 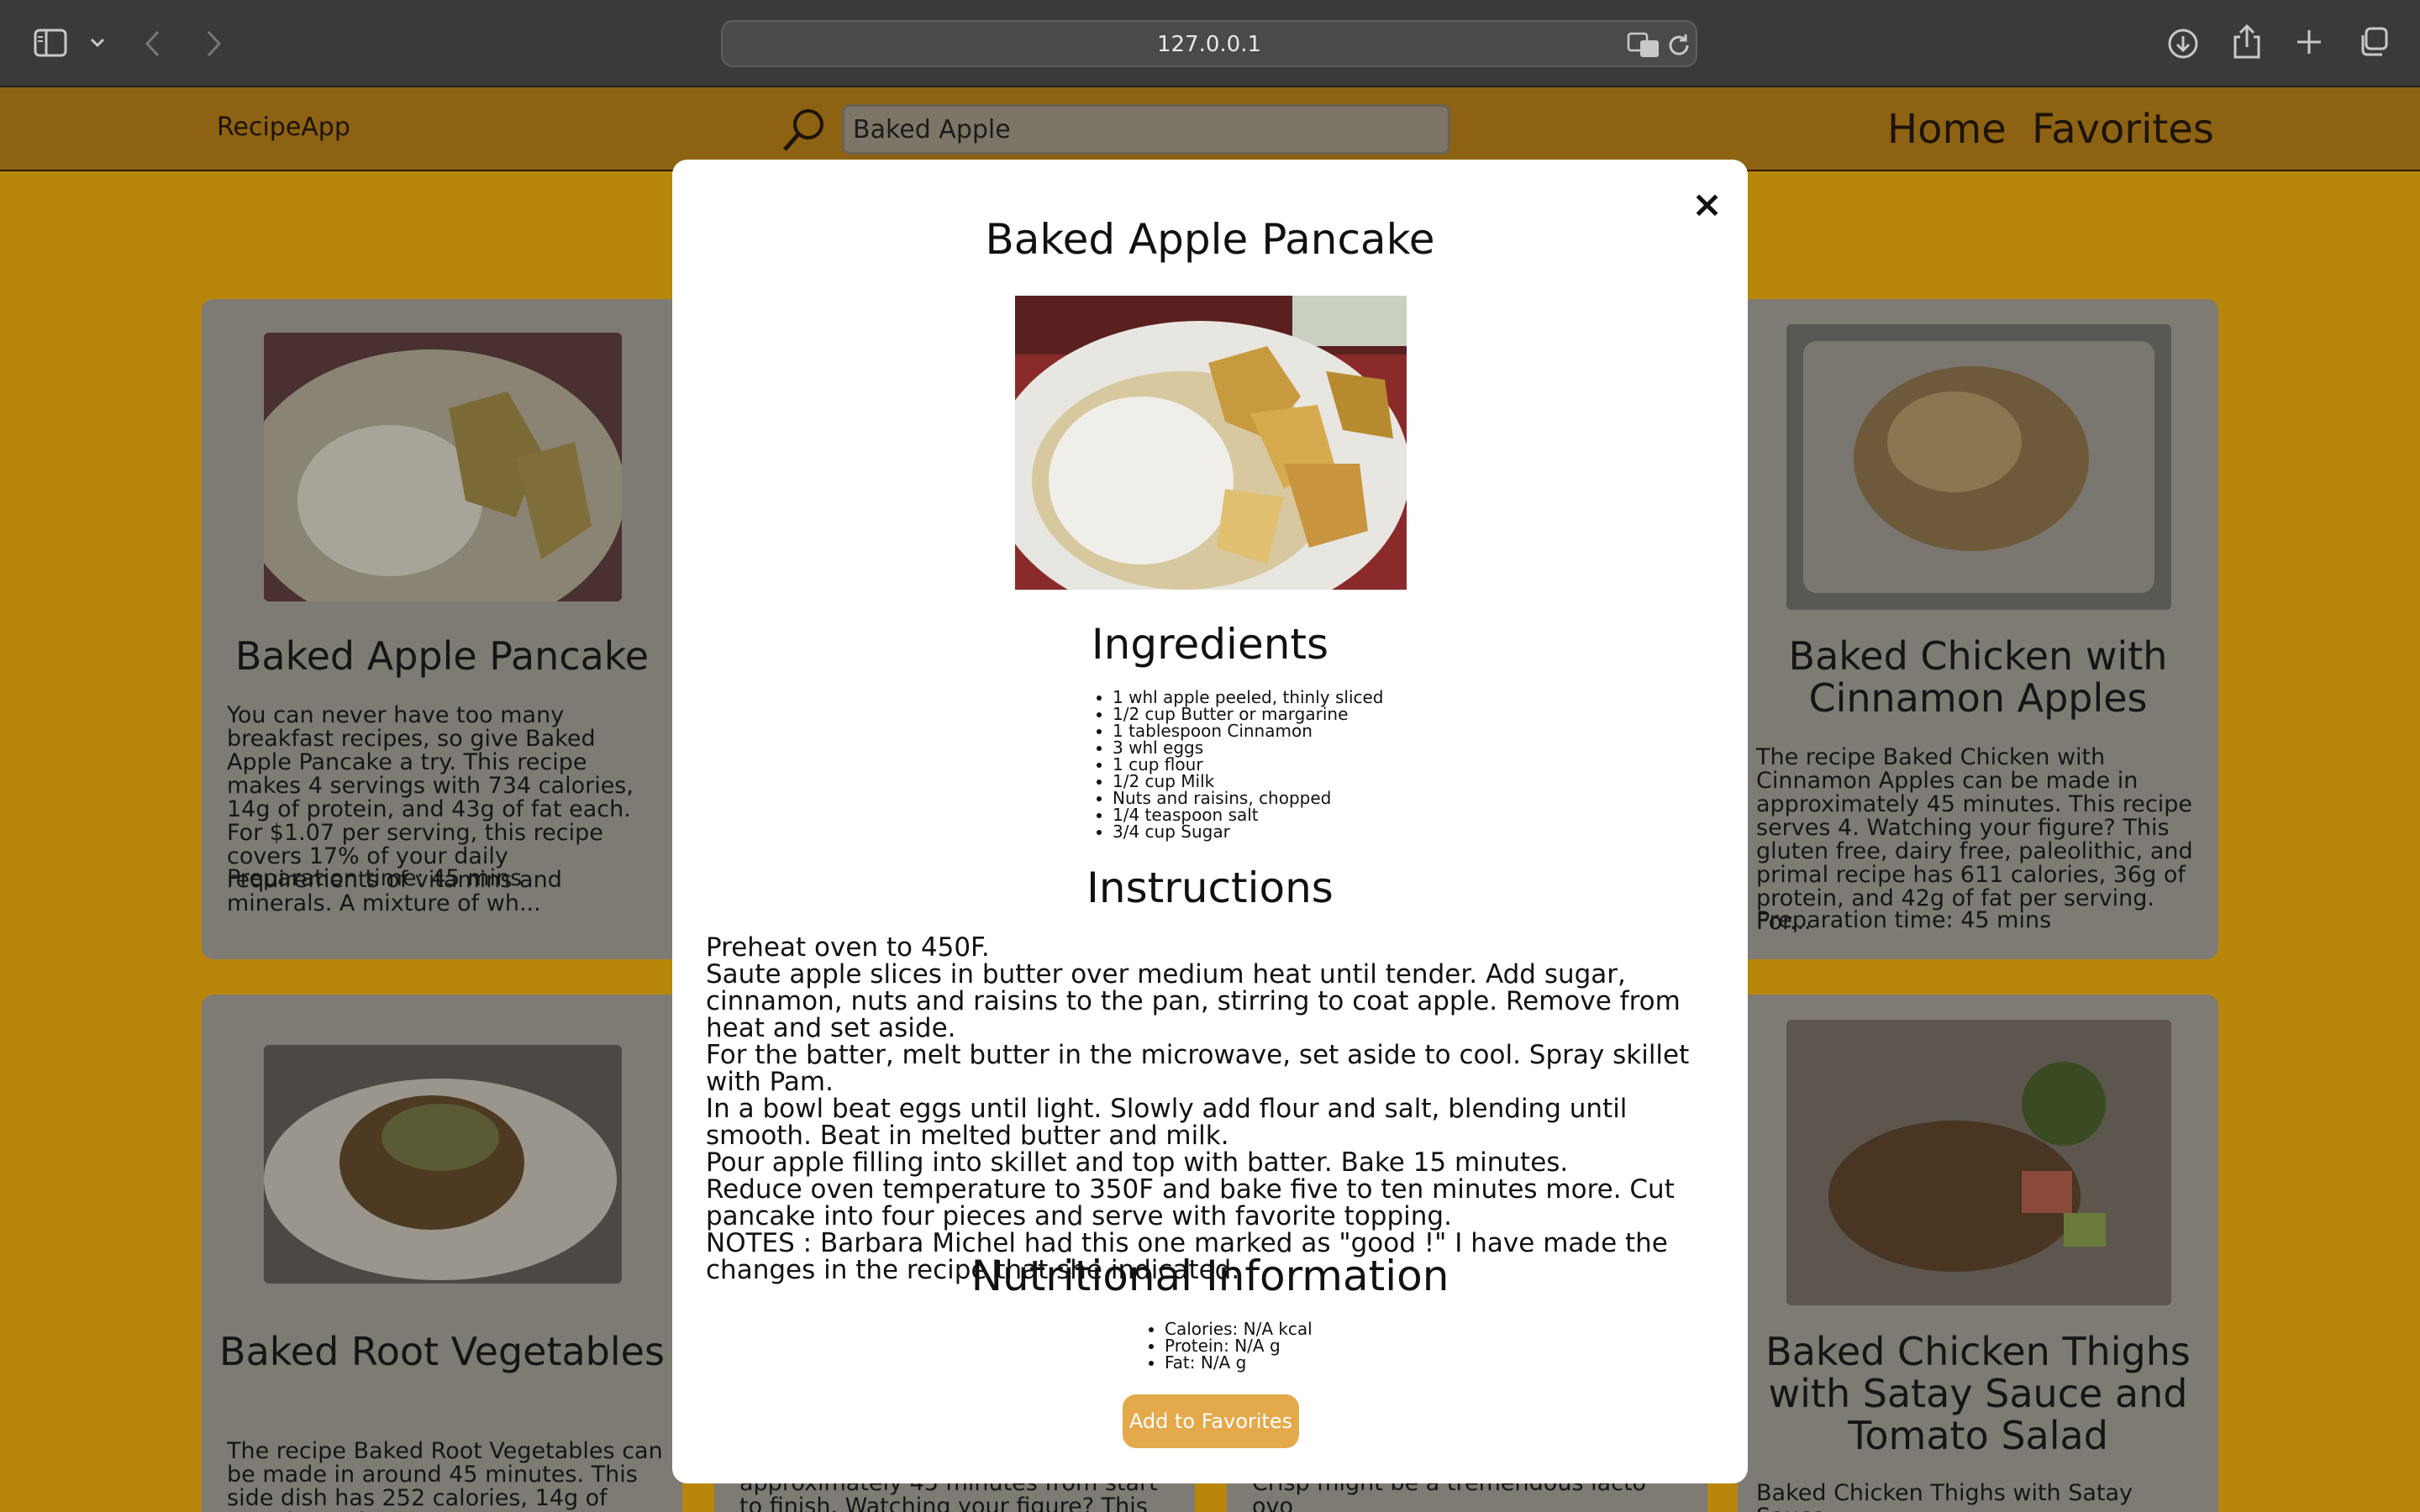 What do you see at coordinates (1210, 644) in the screenshot?
I see `ingredients-heading: Ingredients` at bounding box center [1210, 644].